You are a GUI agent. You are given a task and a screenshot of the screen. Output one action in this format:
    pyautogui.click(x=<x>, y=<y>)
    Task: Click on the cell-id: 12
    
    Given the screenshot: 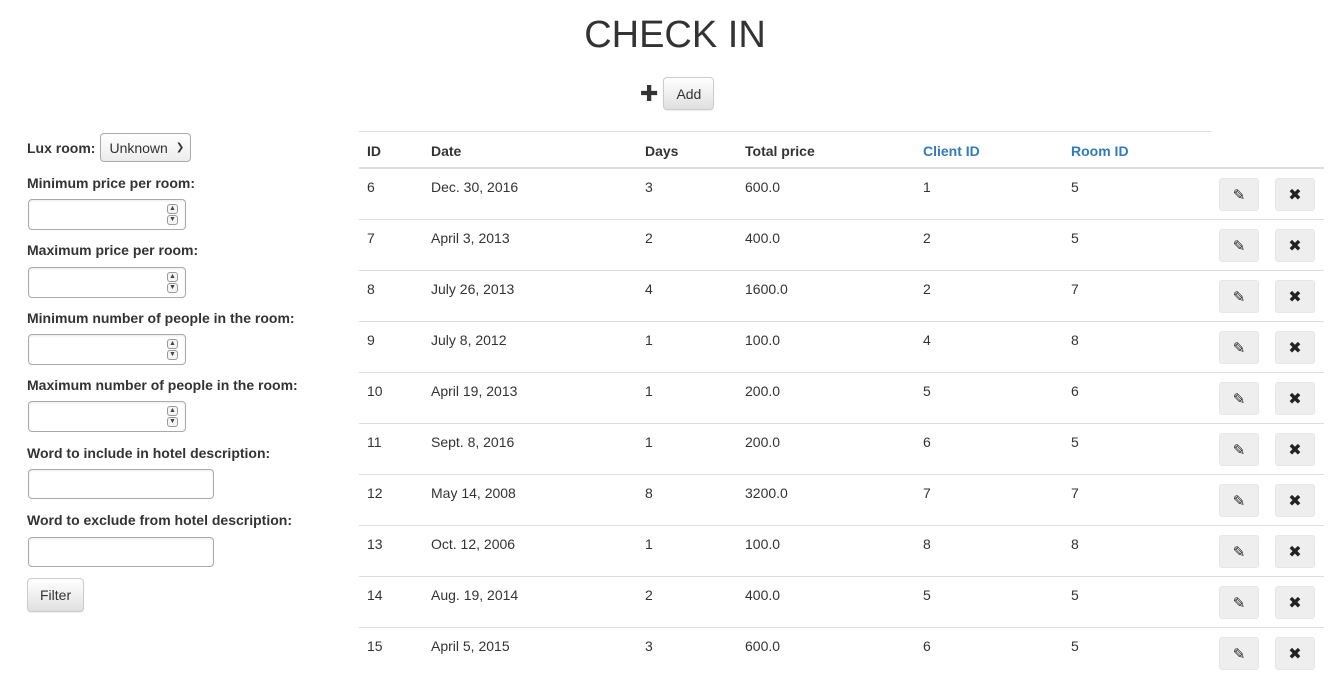 What is the action you would take?
    pyautogui.click(x=391, y=500)
    